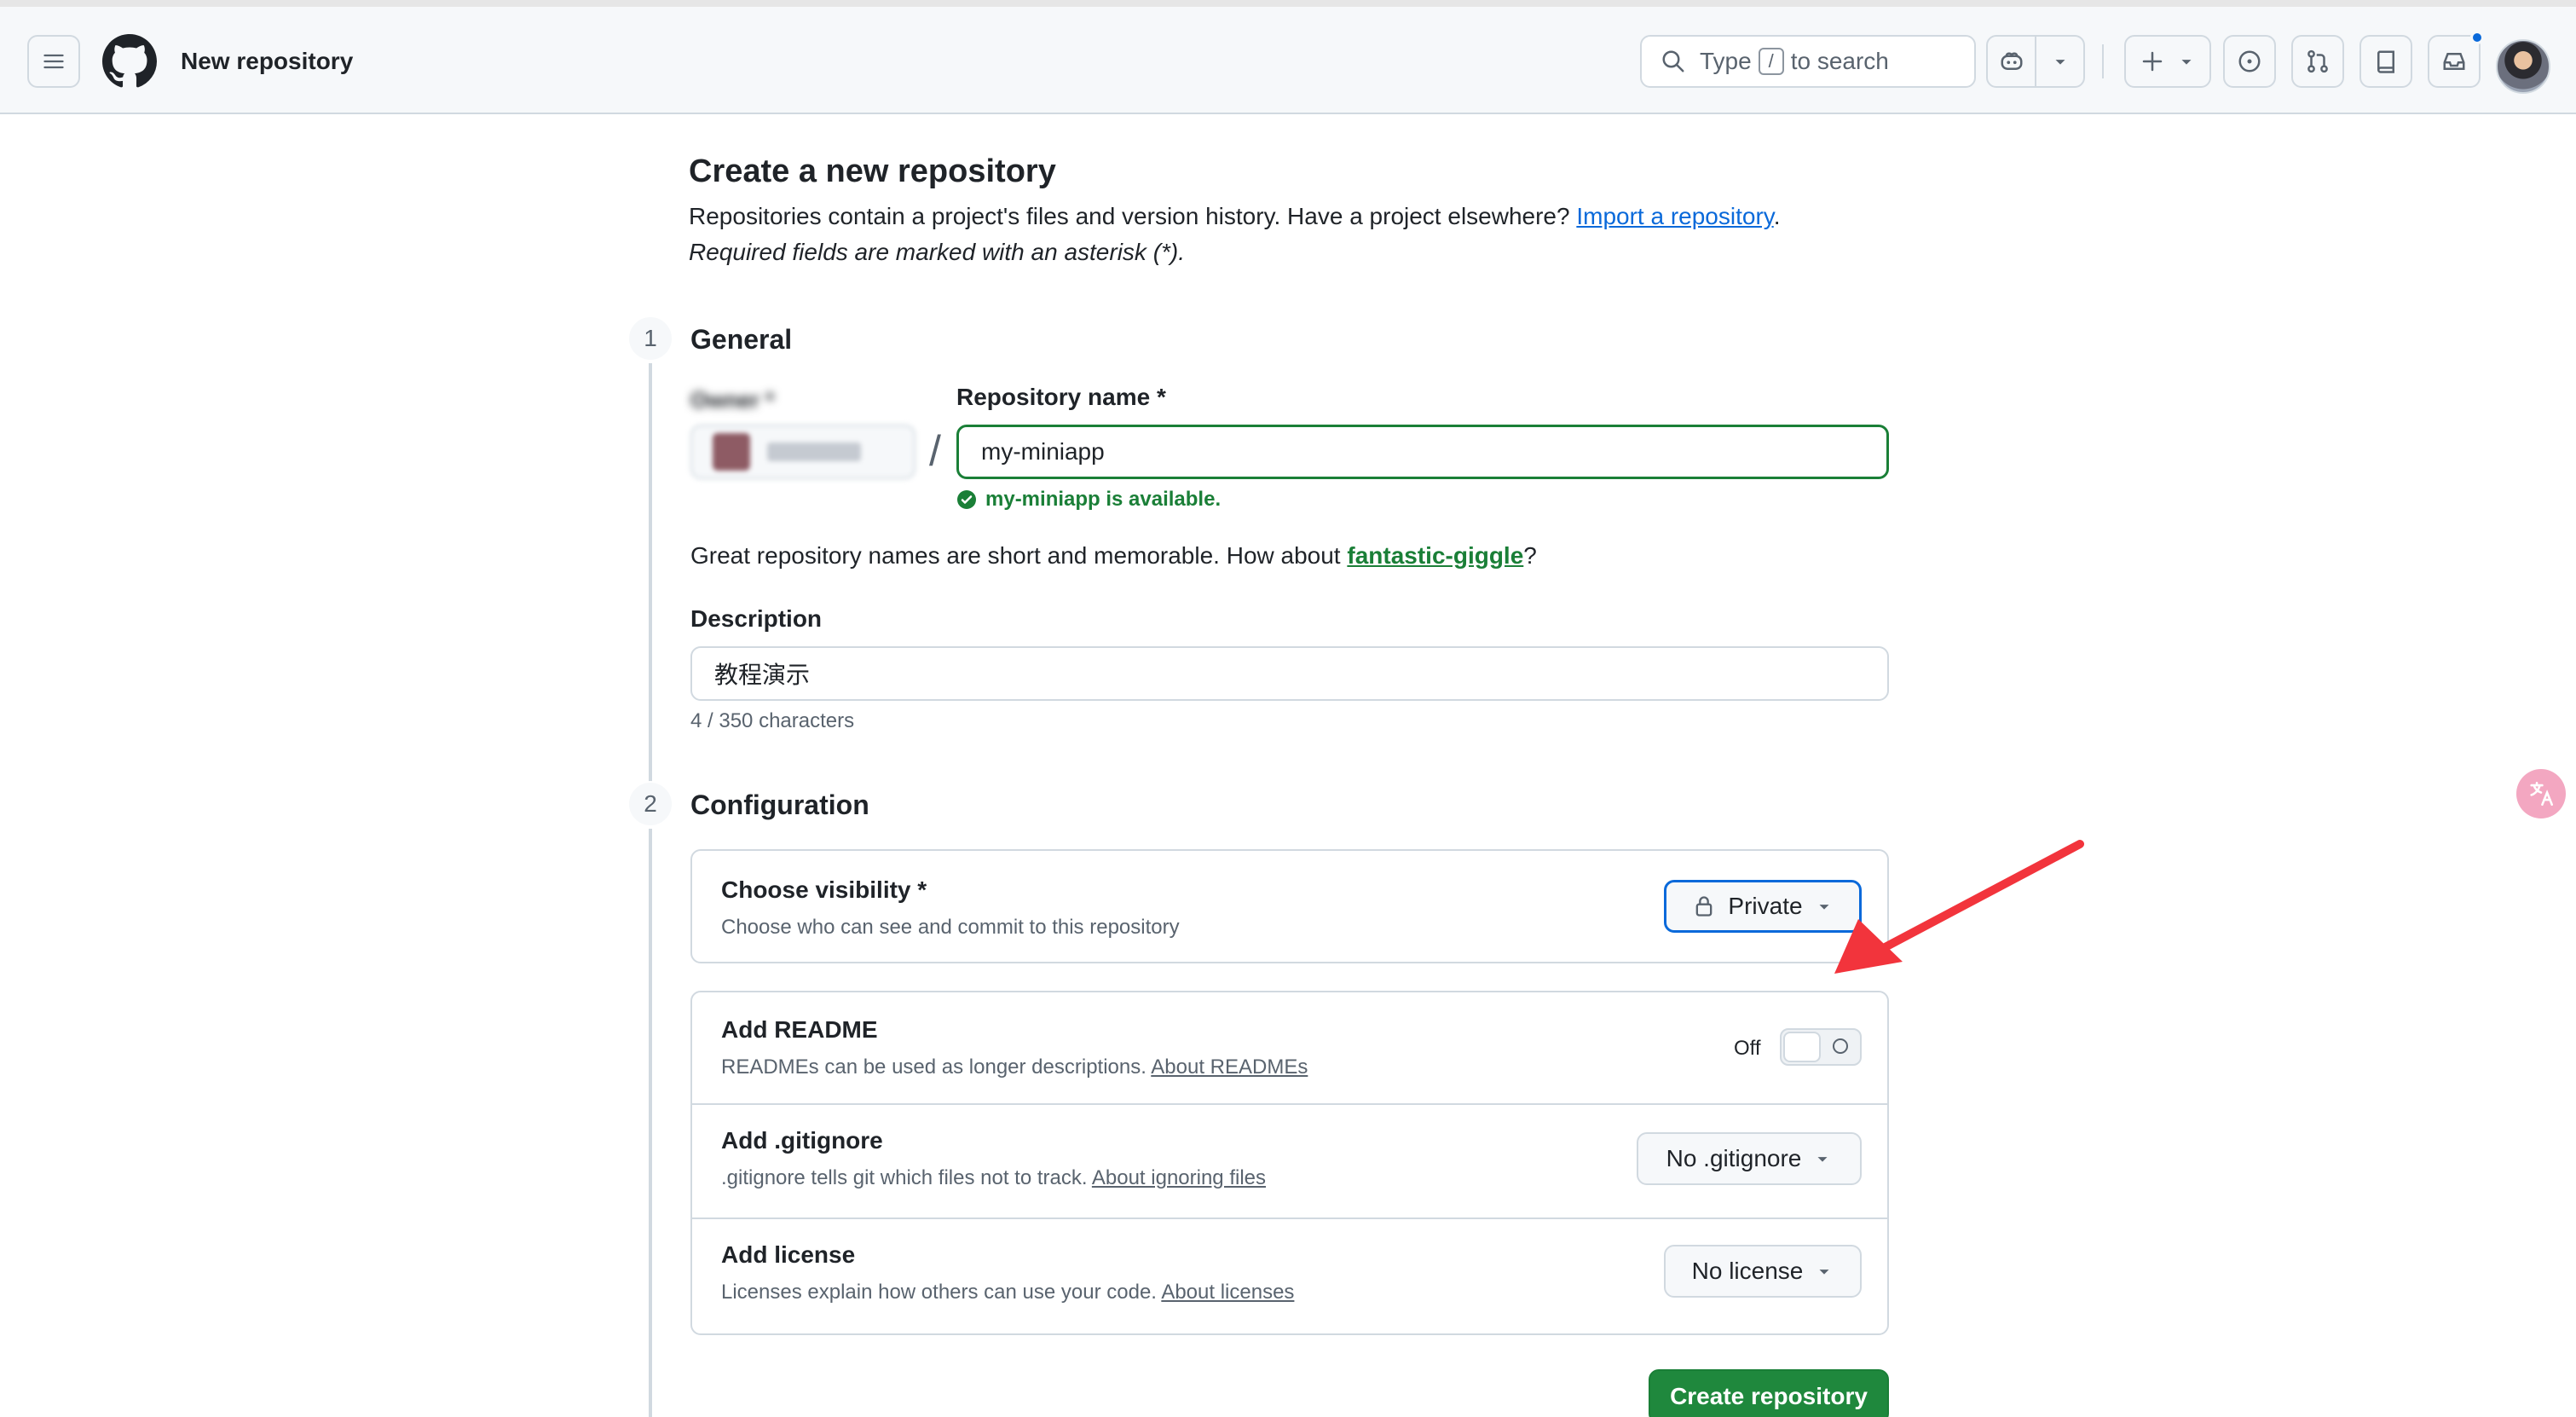  I want to click on lock-icon, so click(1704, 906).